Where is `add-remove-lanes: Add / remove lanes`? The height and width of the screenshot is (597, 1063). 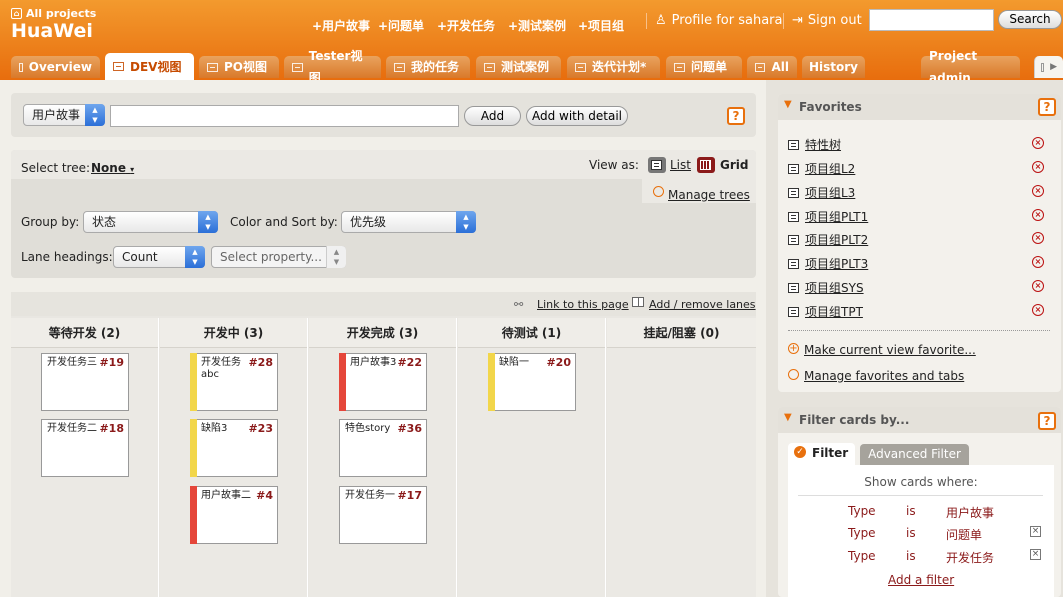 add-remove-lanes: Add / remove lanes is located at coordinates (702, 304).